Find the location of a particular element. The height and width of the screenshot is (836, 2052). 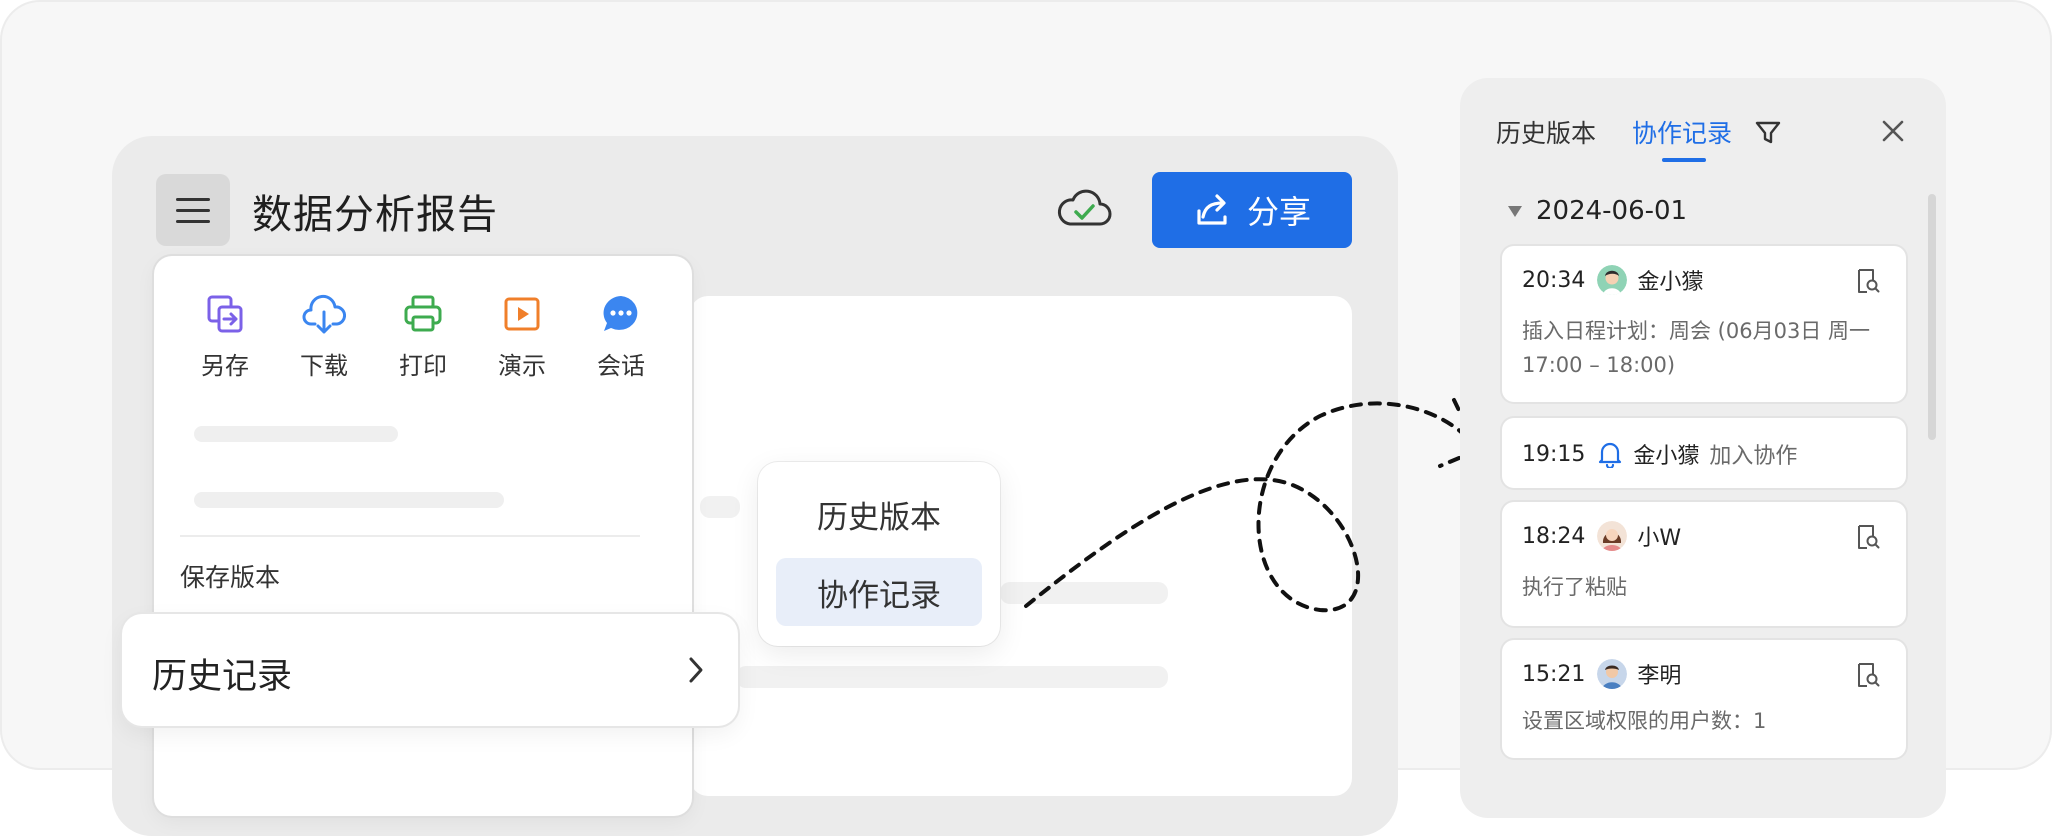

date-group-header: 2024-06-01 is located at coordinates (1597, 211).